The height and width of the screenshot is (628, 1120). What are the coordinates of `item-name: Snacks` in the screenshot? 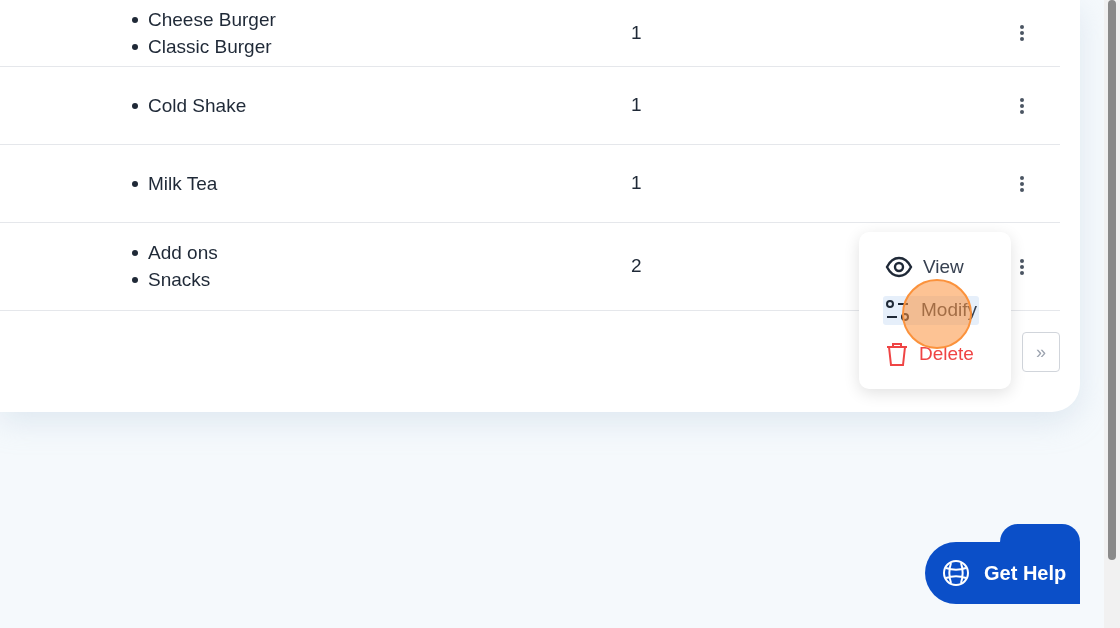 It's located at (179, 280).